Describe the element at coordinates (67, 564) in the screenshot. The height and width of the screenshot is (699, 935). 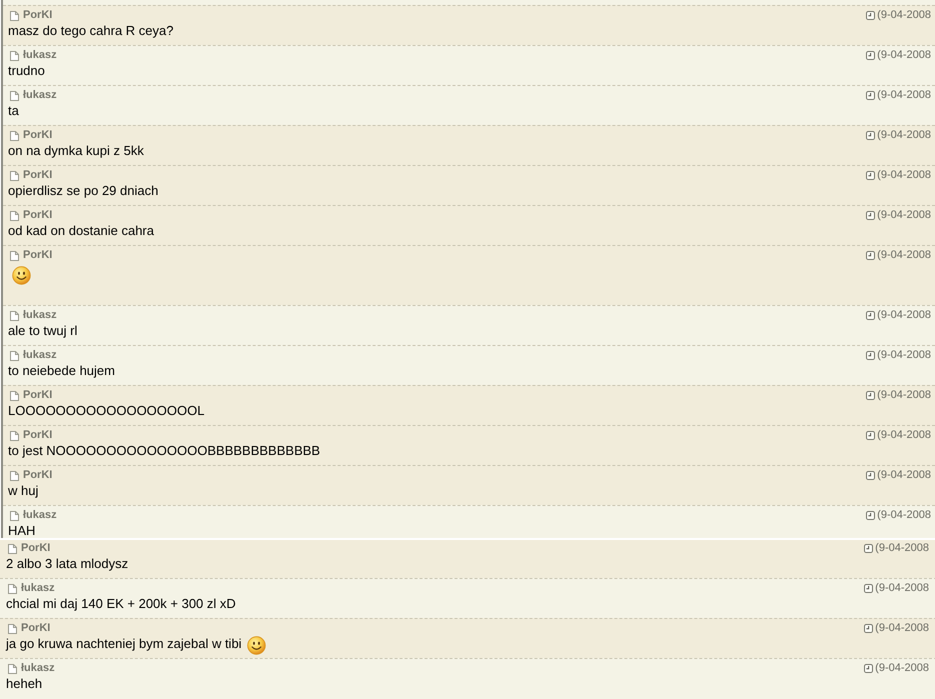
I see `message-text: 2 albo 3 lata mlodysz` at that location.